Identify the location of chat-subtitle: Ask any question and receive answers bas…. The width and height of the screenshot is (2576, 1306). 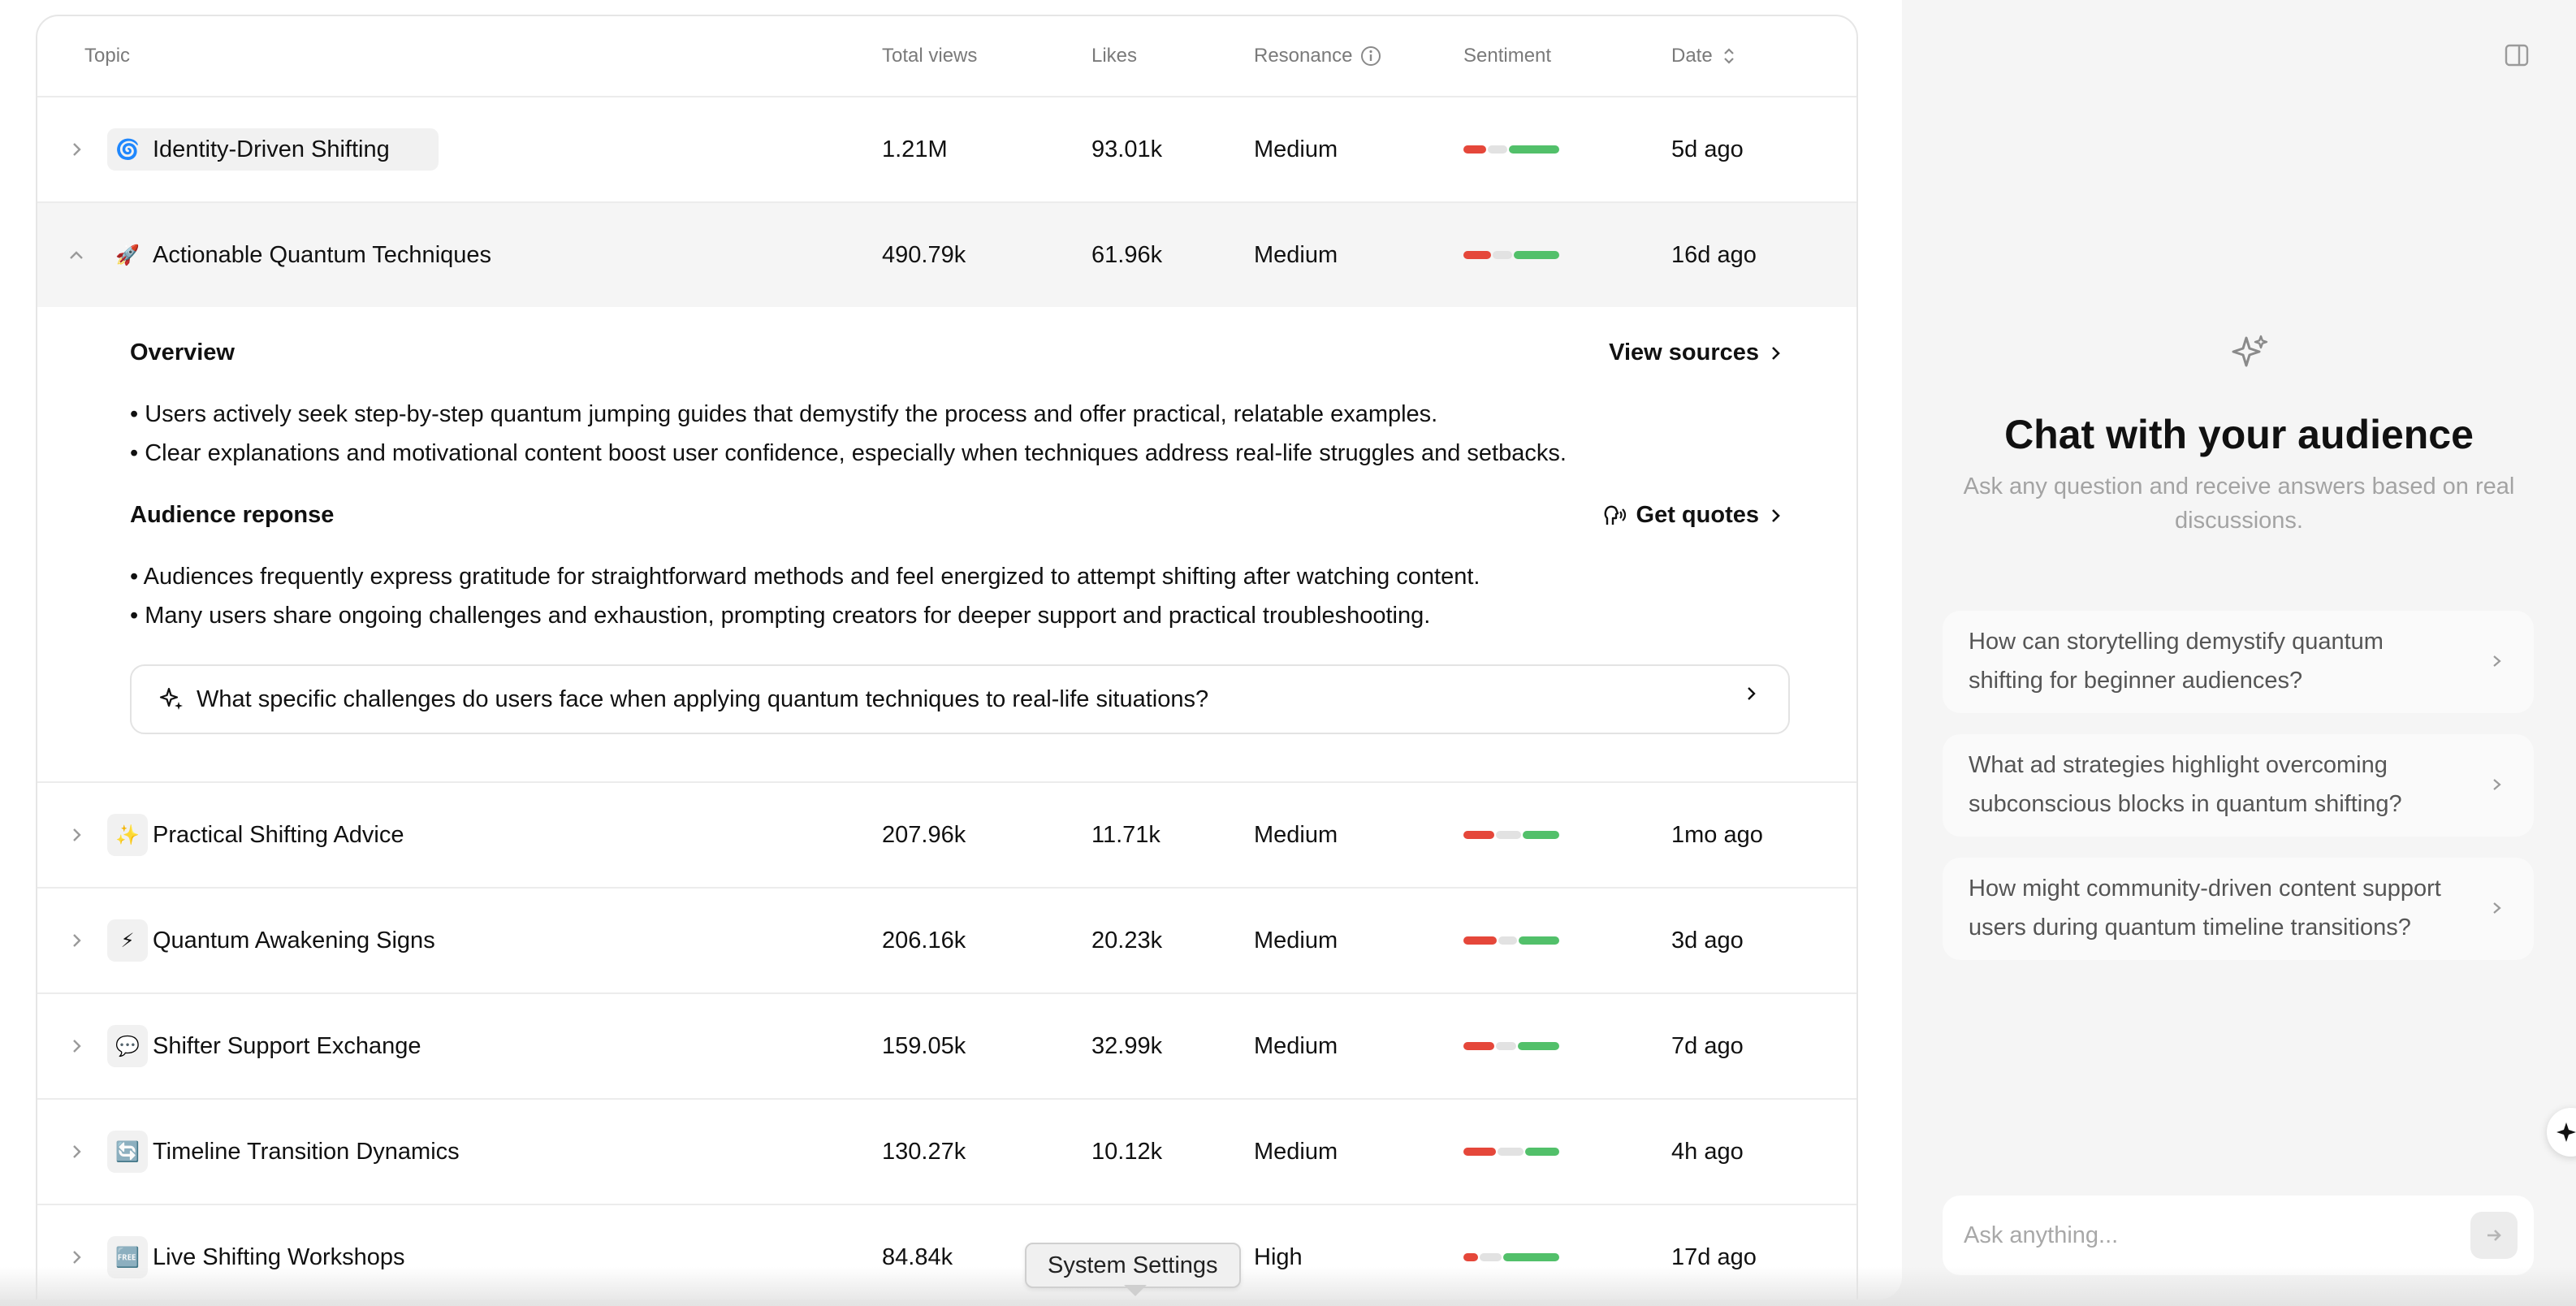
(2239, 504).